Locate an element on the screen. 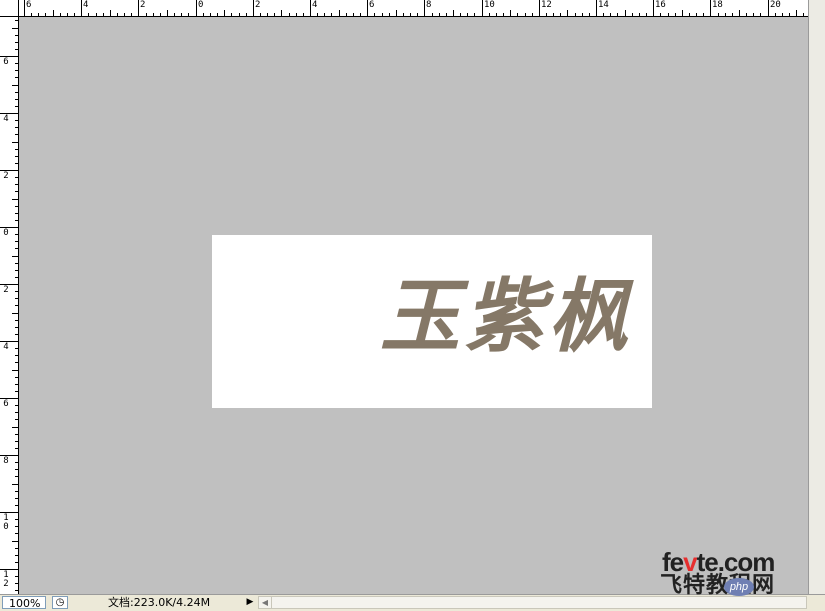 This screenshot has height=611, width=825. document-size-info: 文档:223.0K/4.24M is located at coordinates (159, 602).